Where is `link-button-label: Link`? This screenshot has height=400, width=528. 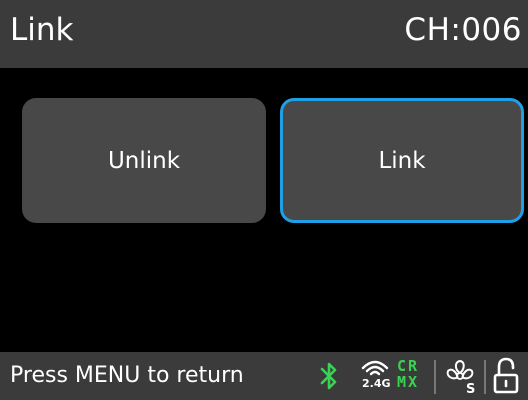 link-button-label: Link is located at coordinates (402, 160).